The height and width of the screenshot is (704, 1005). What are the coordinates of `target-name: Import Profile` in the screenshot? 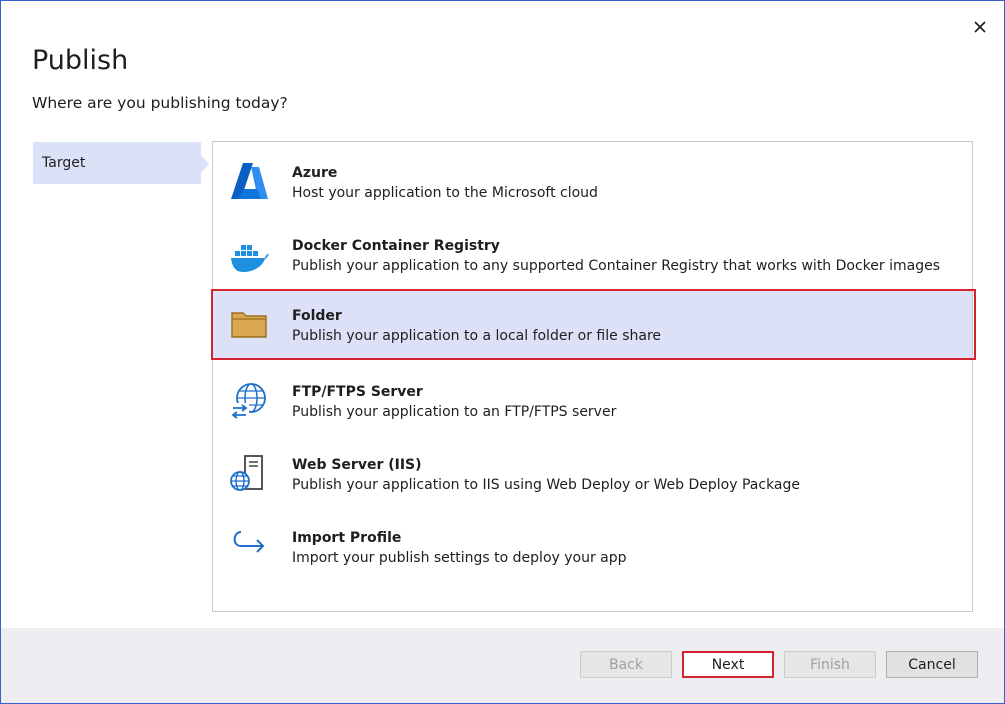 It's located at (347, 538).